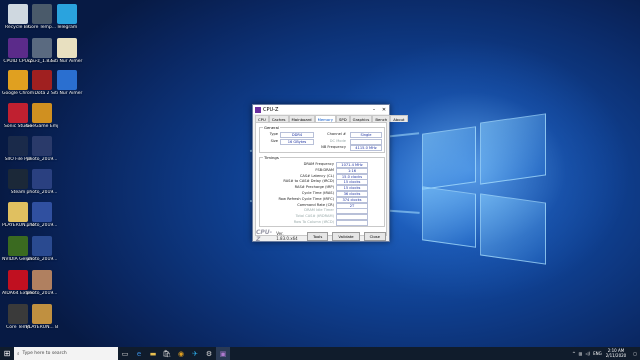 The width and height of the screenshot is (640, 360). Describe the element at coordinates (139, 353) in the screenshot. I see `edge-taskbar-icon: e` at that location.